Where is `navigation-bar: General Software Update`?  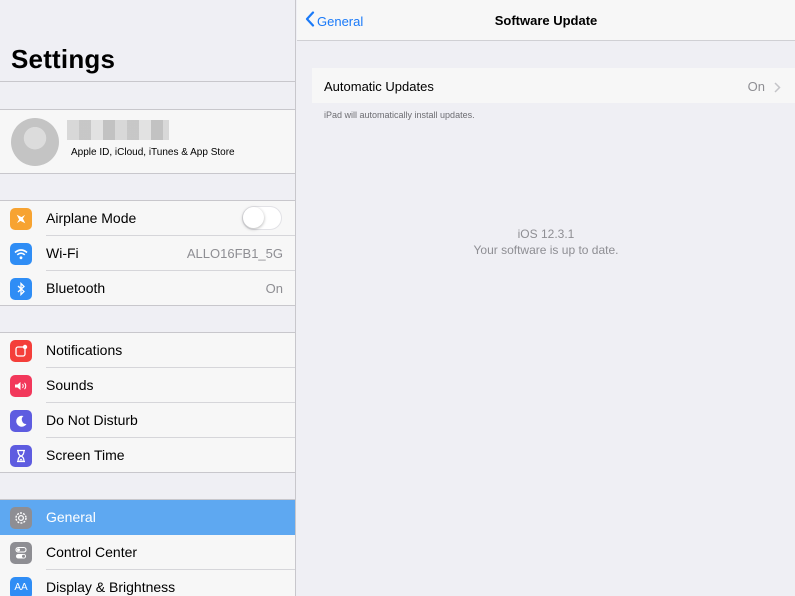 navigation-bar: General Software Update is located at coordinates (546, 20).